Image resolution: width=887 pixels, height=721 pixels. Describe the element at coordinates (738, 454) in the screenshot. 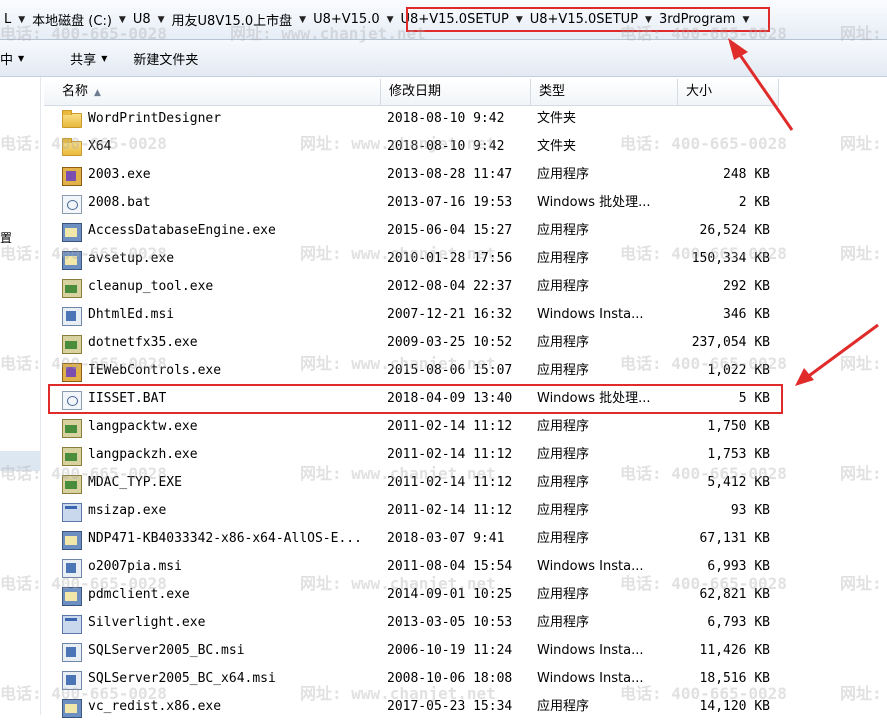

I see `file-size: 1,753 KB` at that location.